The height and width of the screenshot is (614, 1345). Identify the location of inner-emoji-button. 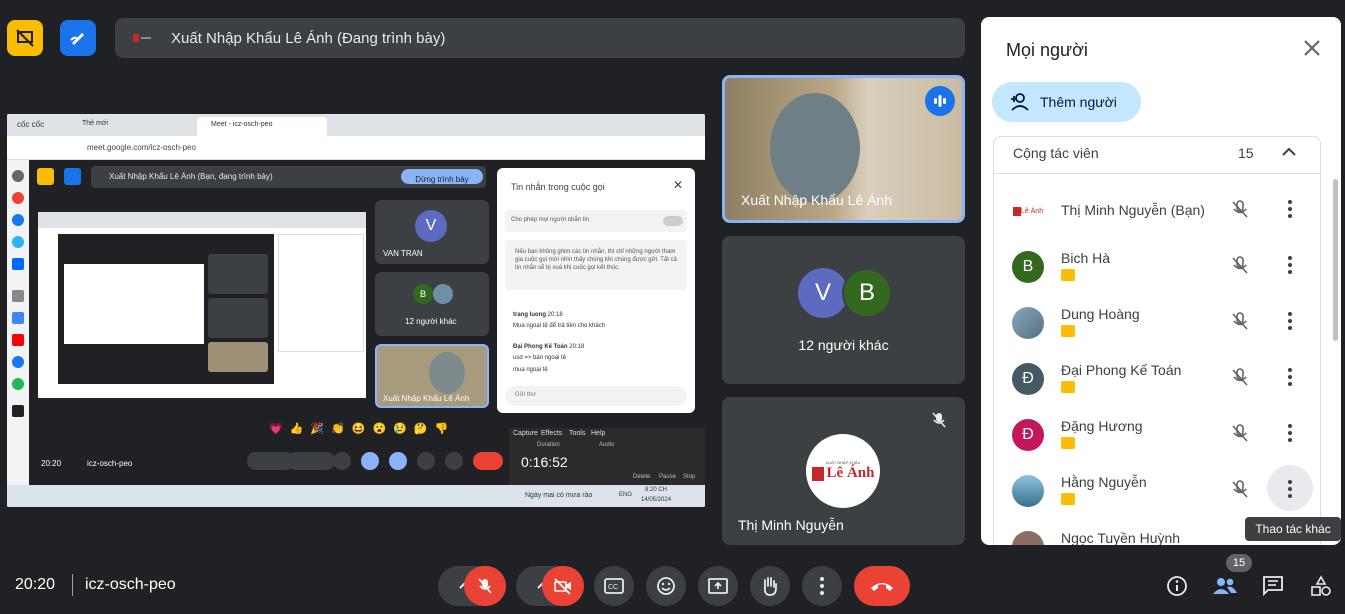
(370, 461).